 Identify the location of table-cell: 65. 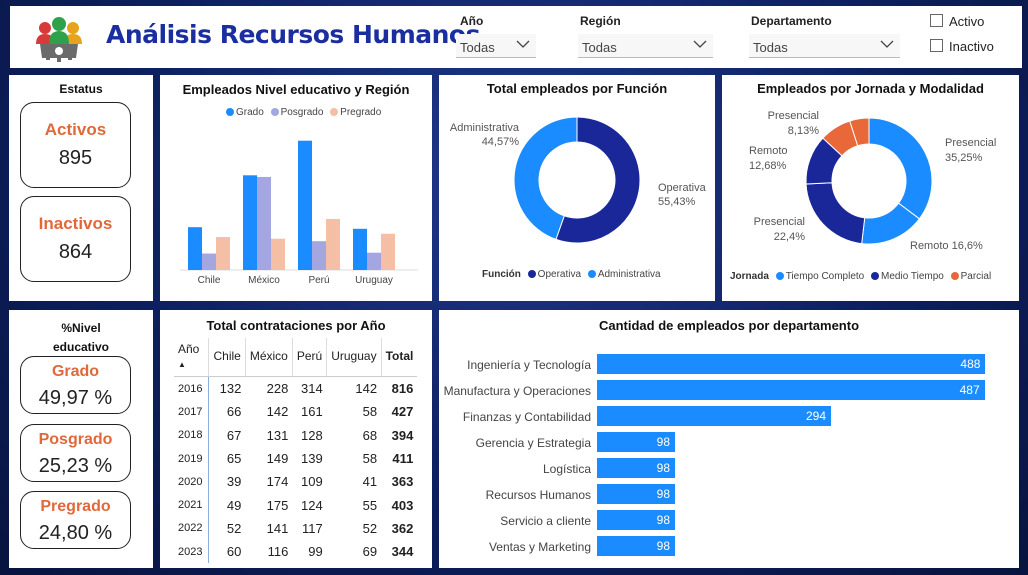
(234, 459).